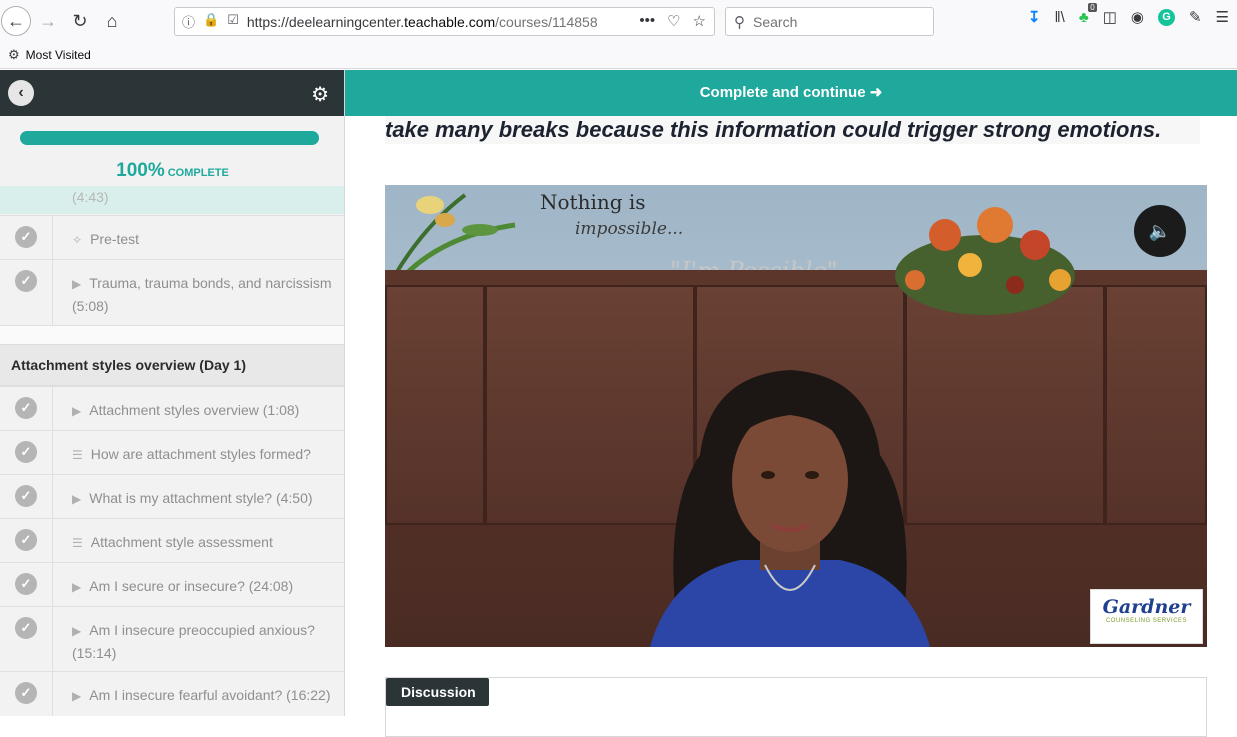 This screenshot has height=737, width=1237. Describe the element at coordinates (172, 365) in the screenshot. I see `section-title: Attachment styles overview (Day 1)` at that location.